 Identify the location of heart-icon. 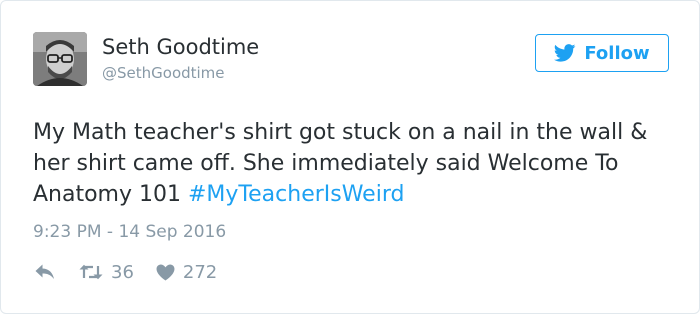
(165, 272).